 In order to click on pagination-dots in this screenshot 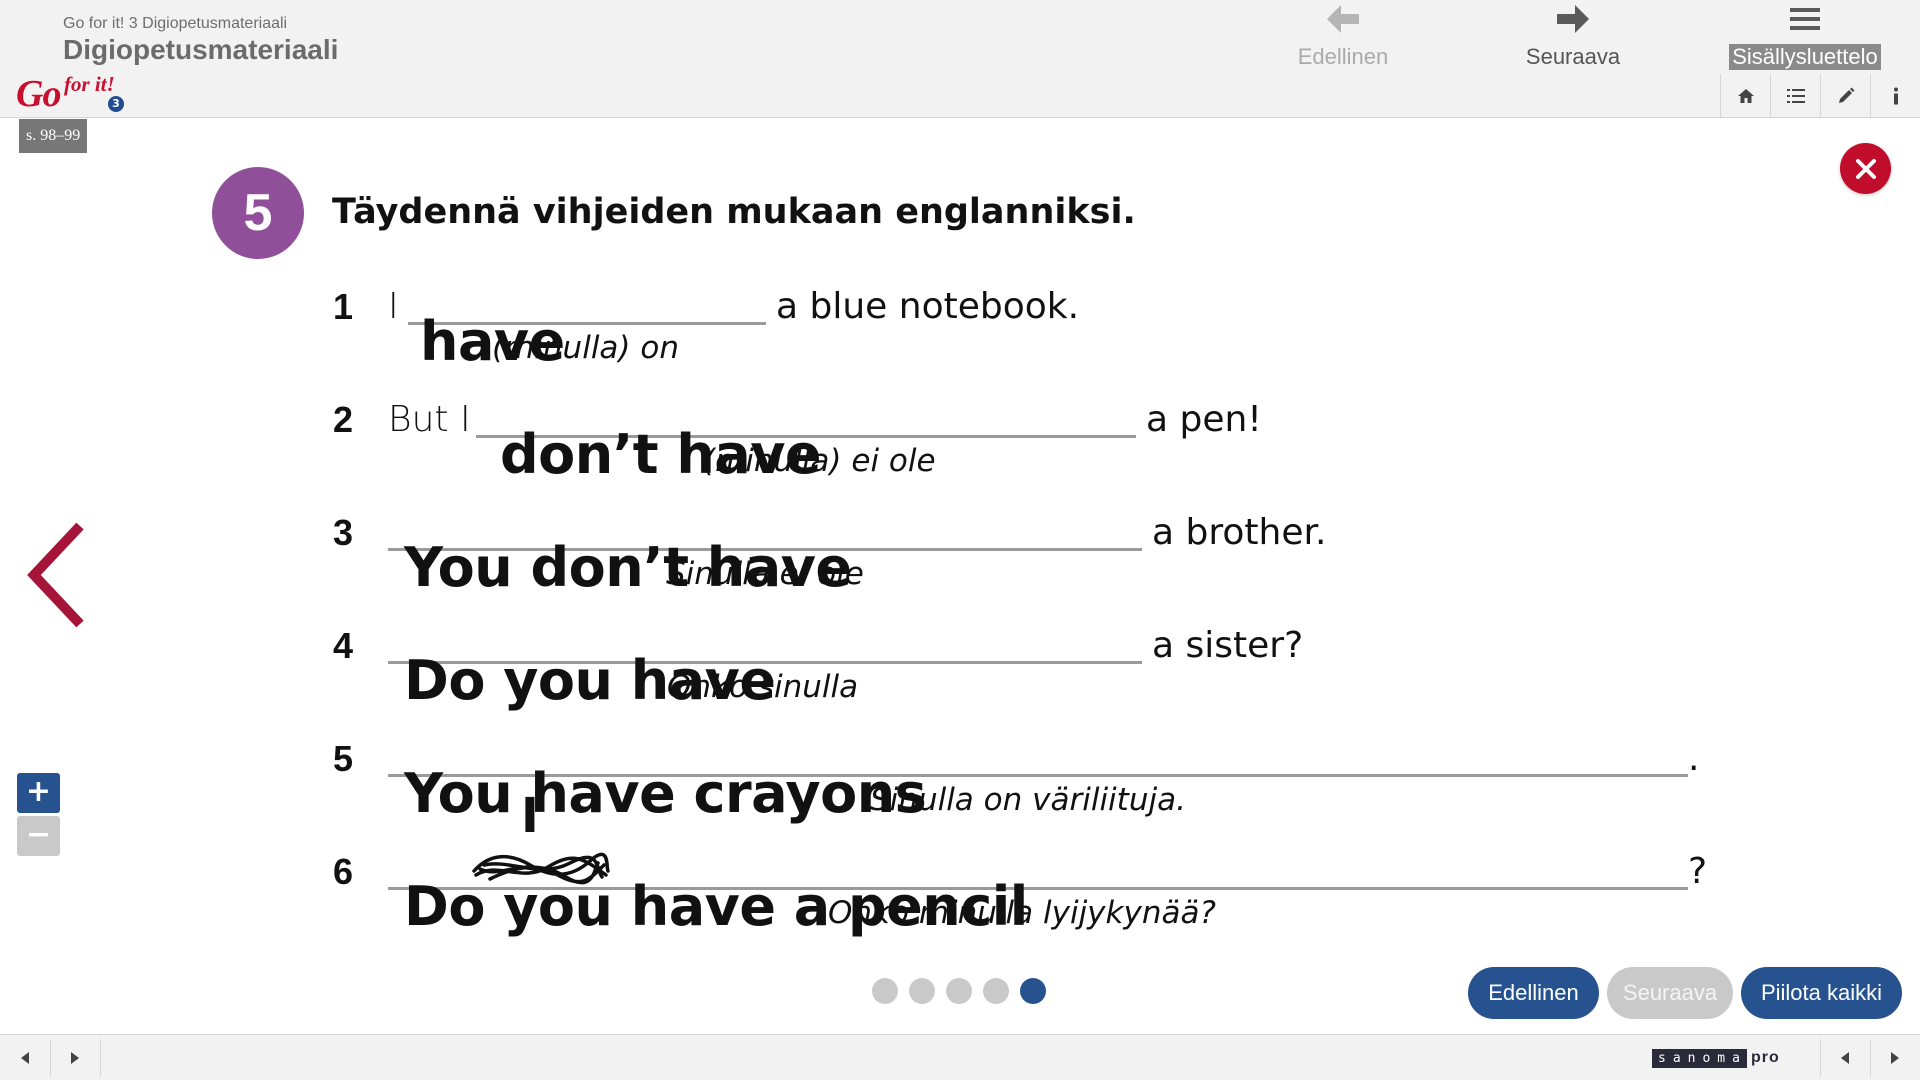, I will do `click(959, 991)`.